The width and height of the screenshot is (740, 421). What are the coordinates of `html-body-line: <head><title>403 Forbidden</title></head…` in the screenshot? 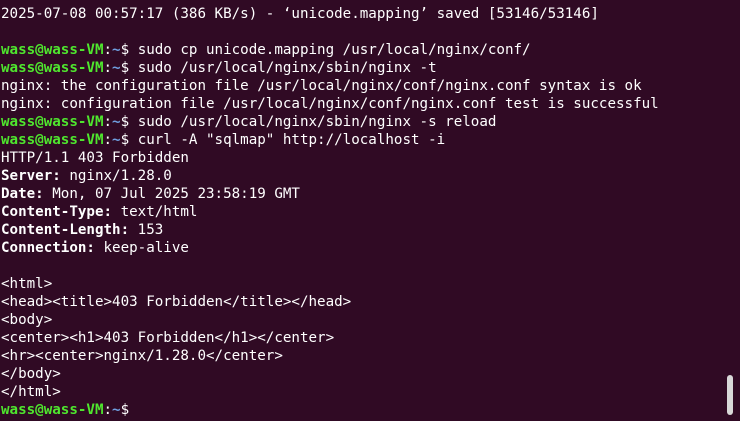 It's located at (176, 302).